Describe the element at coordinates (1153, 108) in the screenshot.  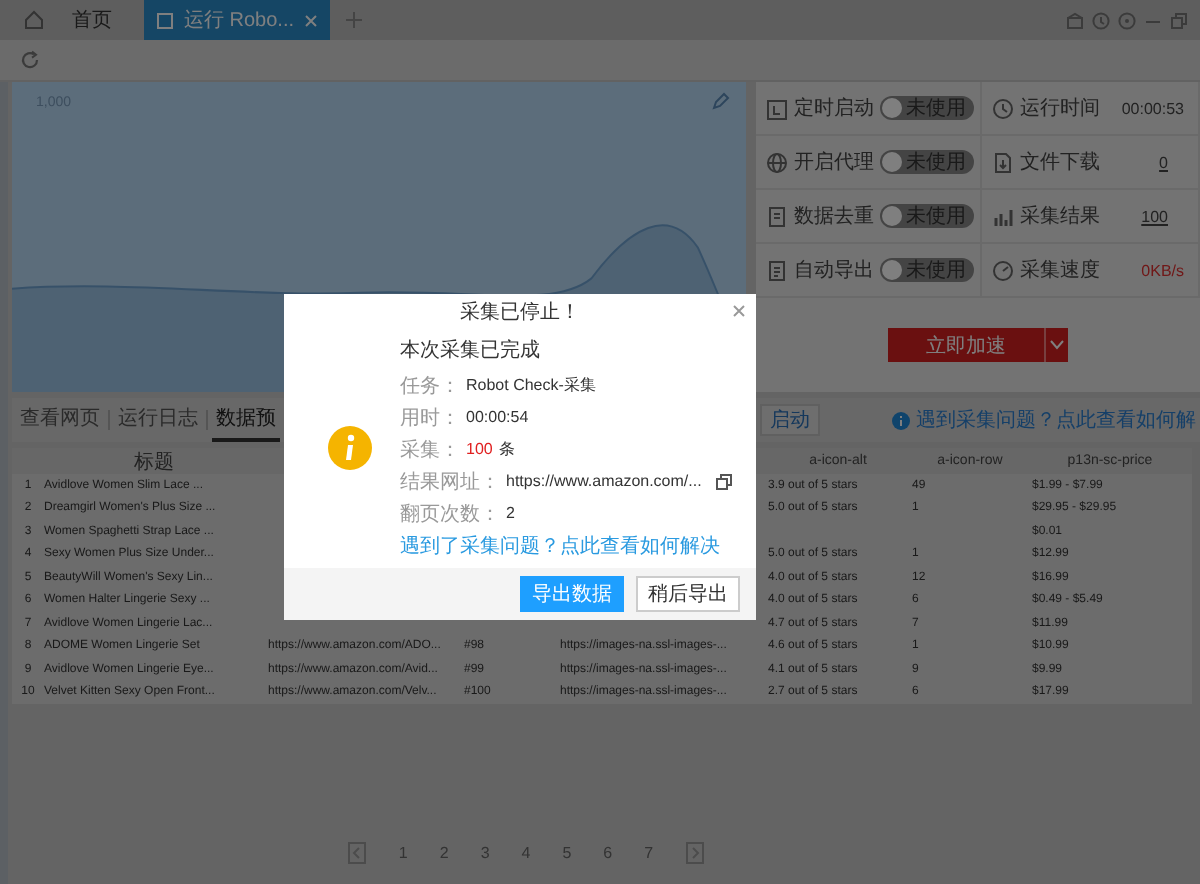
I see `setting-value: 00:00:53` at that location.